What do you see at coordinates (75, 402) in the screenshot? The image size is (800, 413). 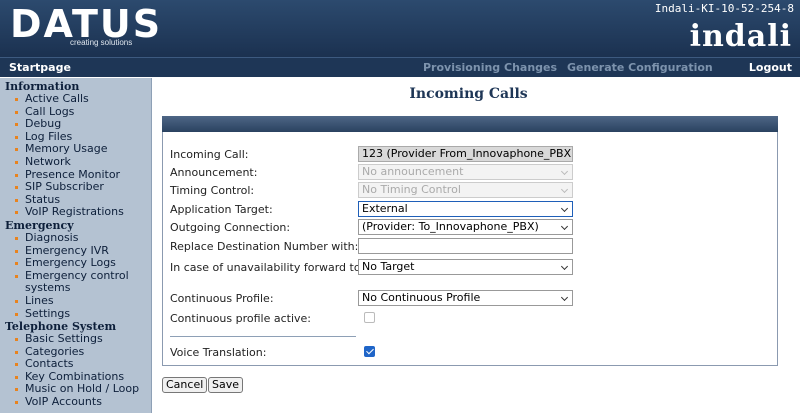 I see `sidebar-item-voip-accounts: VoIP Accounts` at bounding box center [75, 402].